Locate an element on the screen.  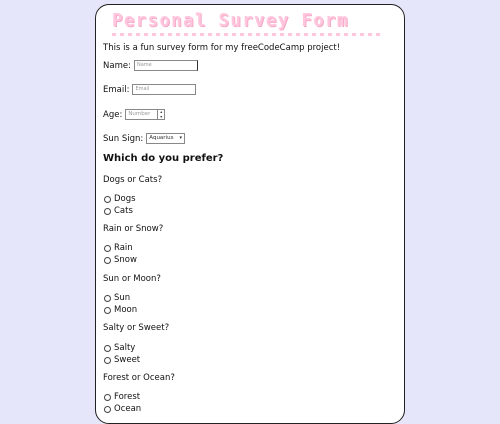
age-placeholder: Number is located at coordinates (139, 114).